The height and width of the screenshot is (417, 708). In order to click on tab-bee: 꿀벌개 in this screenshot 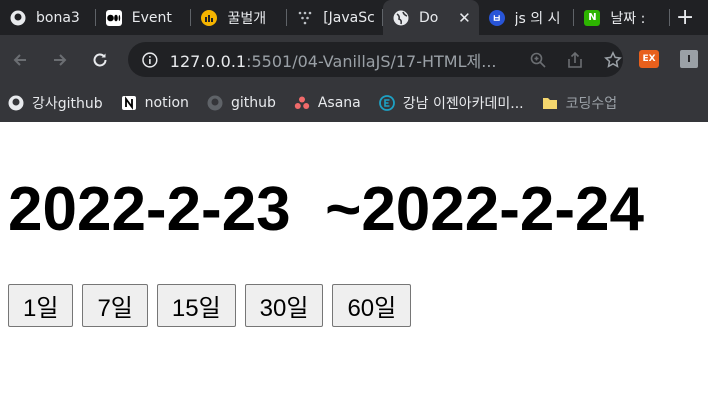, I will do `click(239, 17)`.